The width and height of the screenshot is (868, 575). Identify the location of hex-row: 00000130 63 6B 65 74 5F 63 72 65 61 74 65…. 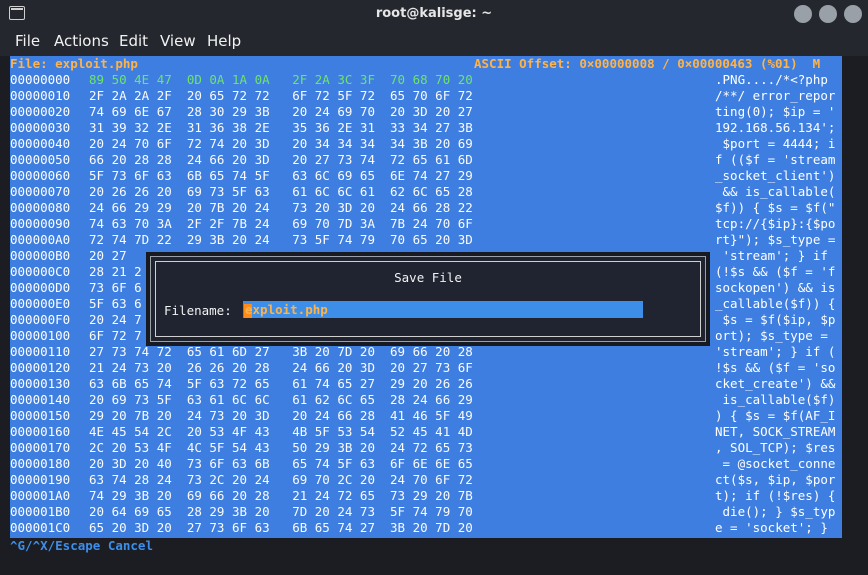
(426, 384).